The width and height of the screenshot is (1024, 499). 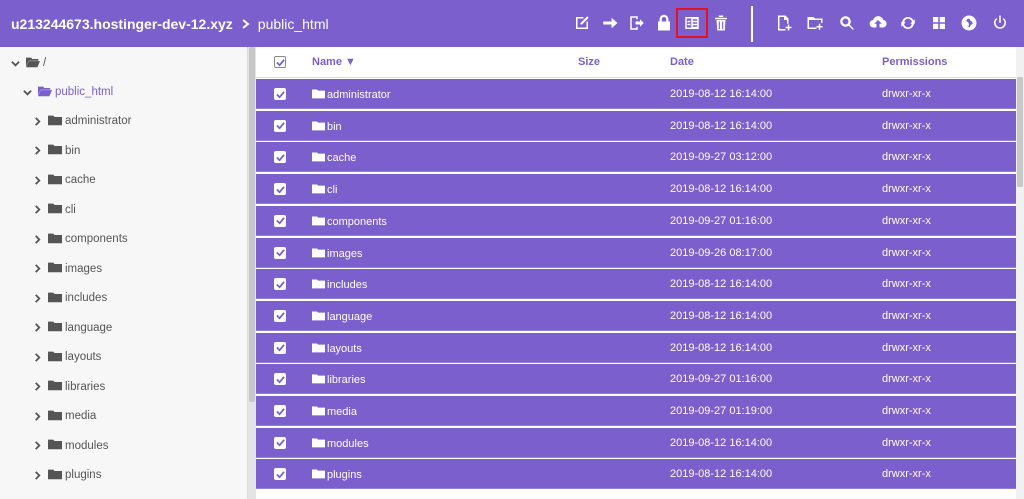 What do you see at coordinates (878, 23) in the screenshot?
I see `upload-icon` at bounding box center [878, 23].